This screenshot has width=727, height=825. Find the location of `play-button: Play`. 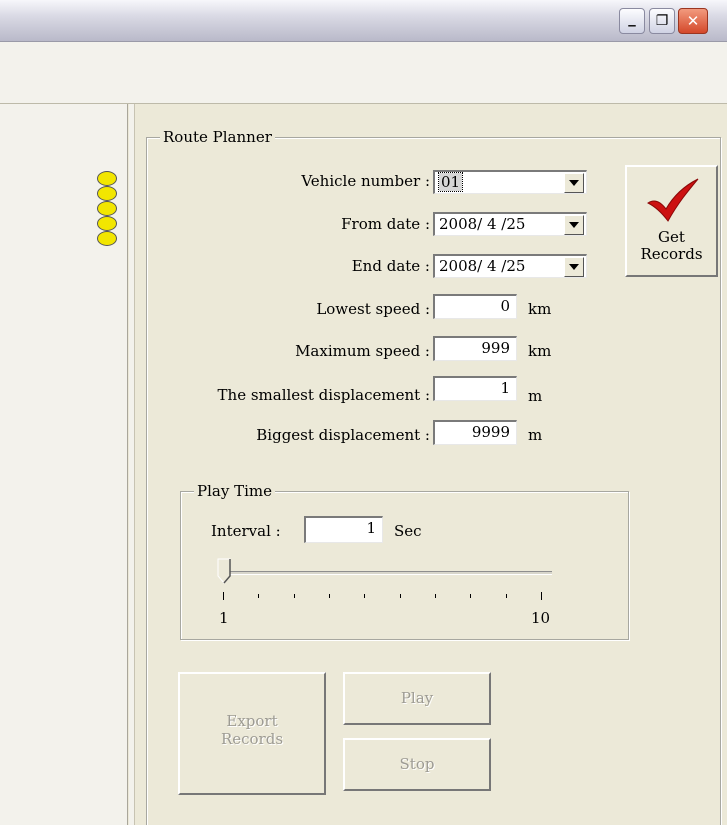

play-button: Play is located at coordinates (417, 698).